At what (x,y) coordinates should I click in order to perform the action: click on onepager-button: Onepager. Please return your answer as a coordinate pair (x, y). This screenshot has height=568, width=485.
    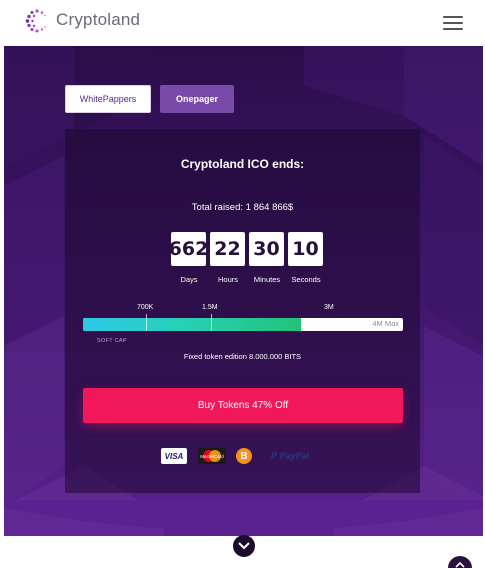
    Looking at the image, I should click on (197, 99).